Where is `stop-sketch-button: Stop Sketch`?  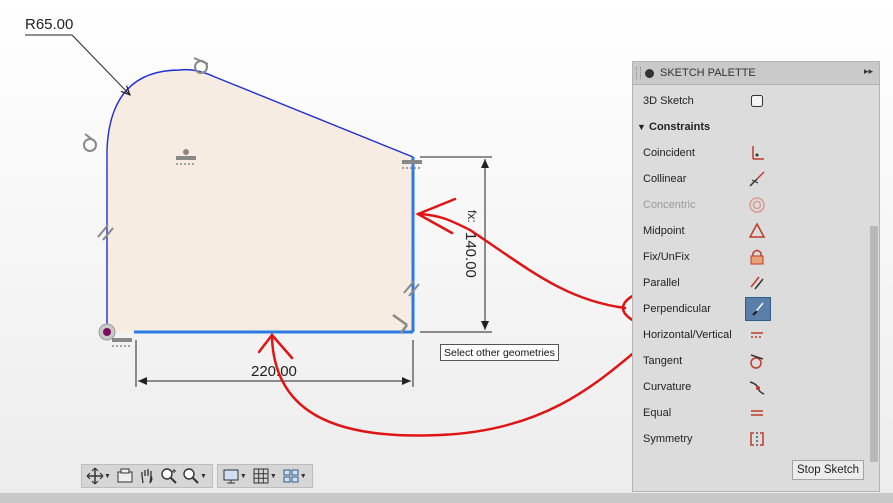
stop-sketch-button: Stop Sketch is located at coordinates (828, 470).